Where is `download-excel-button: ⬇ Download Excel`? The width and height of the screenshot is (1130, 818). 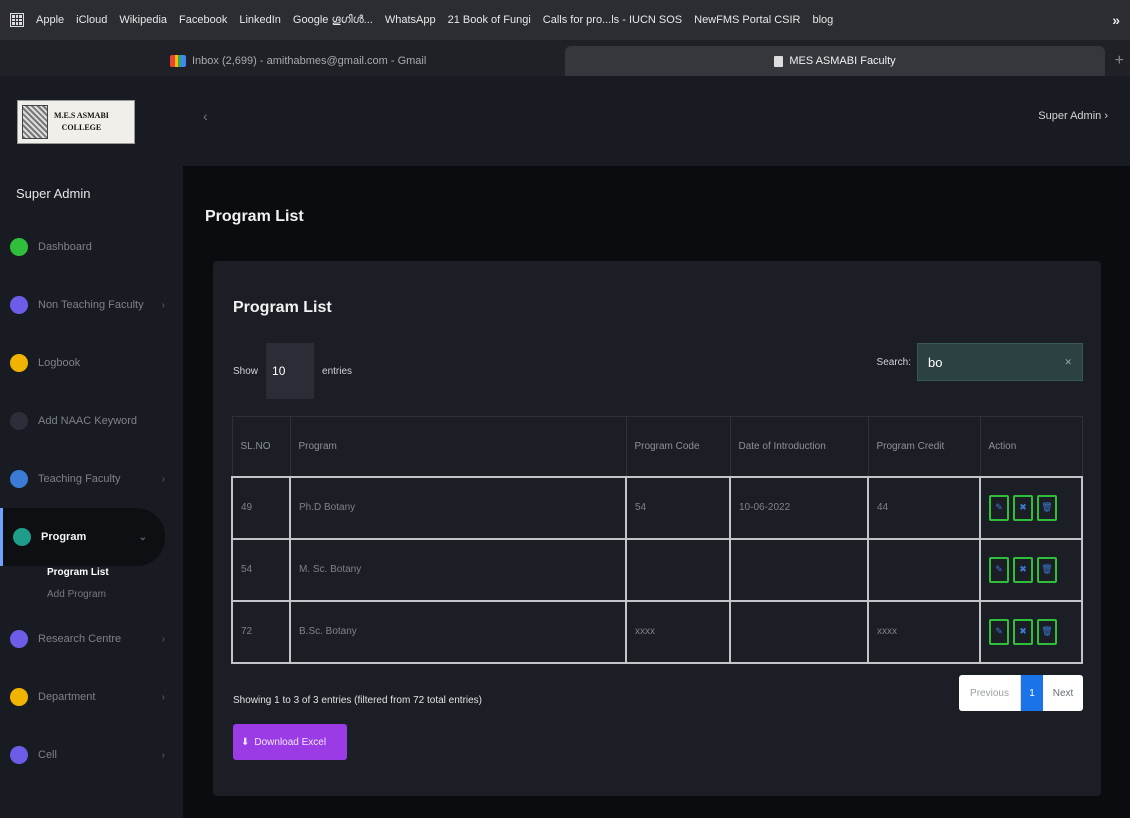
download-excel-button: ⬇ Download Excel is located at coordinates (290, 742).